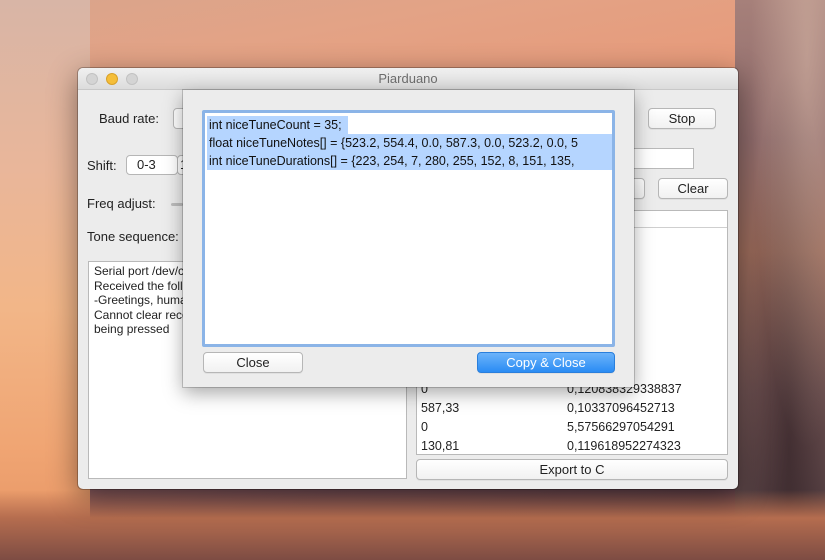  Describe the element at coordinates (424, 427) in the screenshot. I see `table-cell-frequency: 0` at that location.